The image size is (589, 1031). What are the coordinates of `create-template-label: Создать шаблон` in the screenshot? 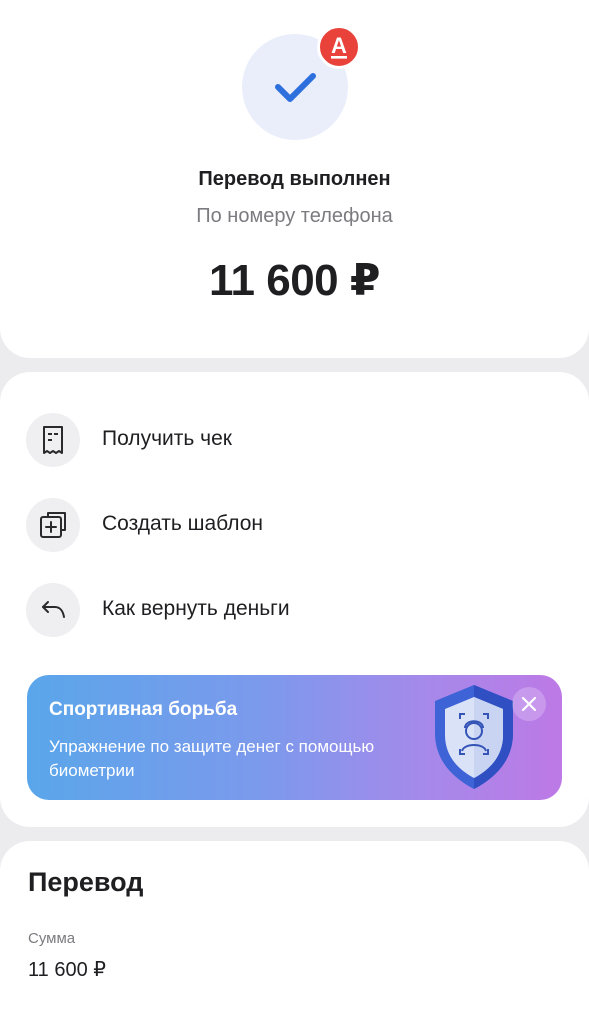 It's located at (183, 523).